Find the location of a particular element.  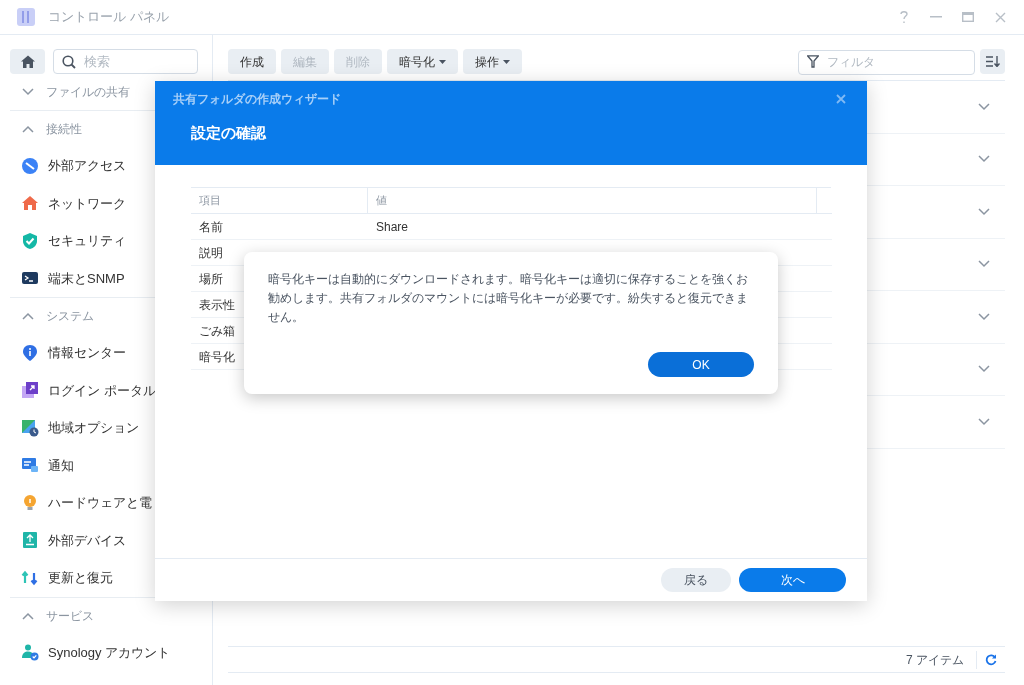

sort-icon is located at coordinates (992, 61).